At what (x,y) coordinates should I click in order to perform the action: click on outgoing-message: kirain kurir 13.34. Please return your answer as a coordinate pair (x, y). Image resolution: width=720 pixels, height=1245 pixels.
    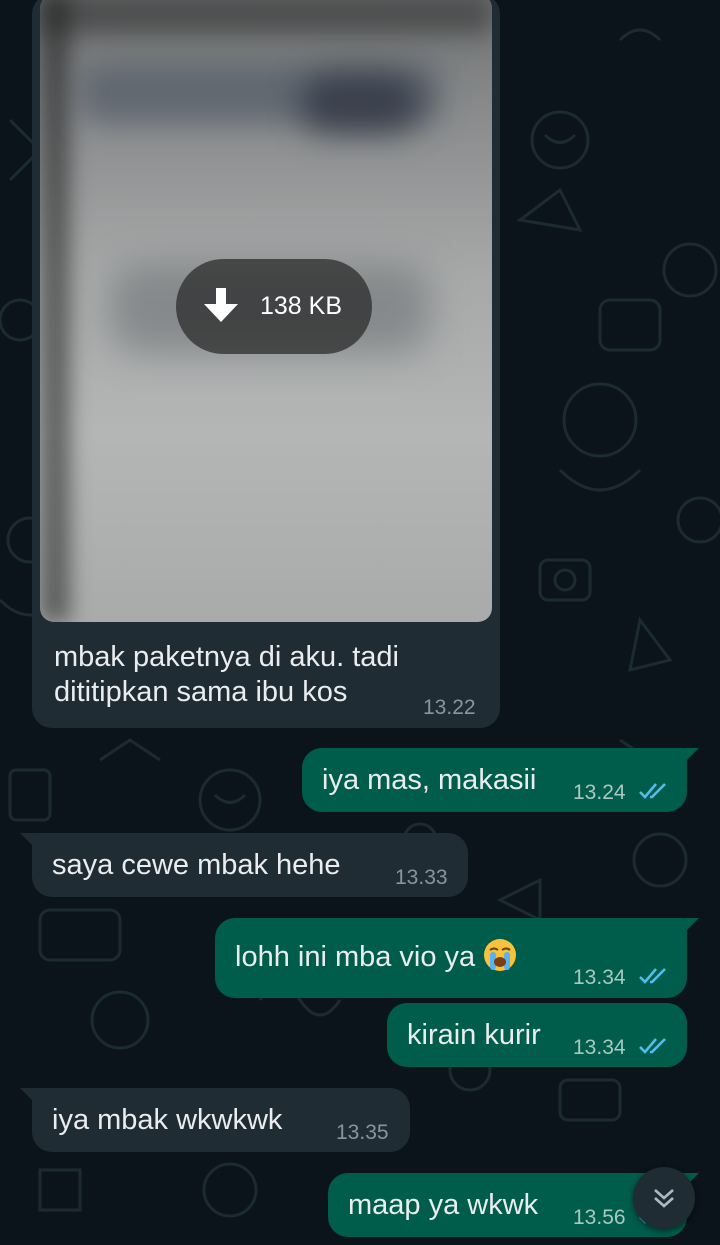
    Looking at the image, I should click on (537, 1035).